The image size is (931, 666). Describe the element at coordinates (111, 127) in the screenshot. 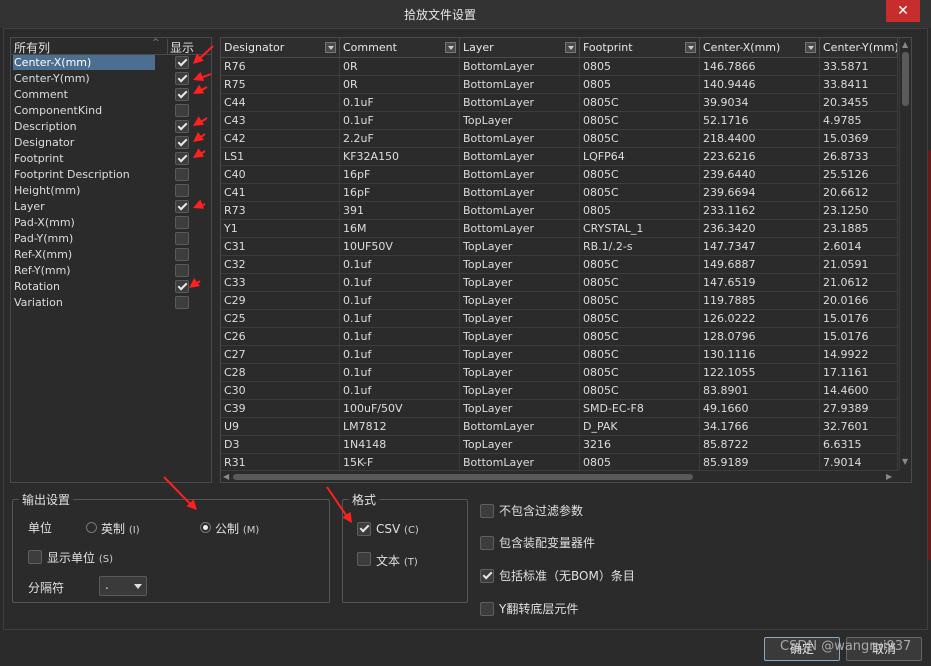

I see `column-list-item: Description` at that location.